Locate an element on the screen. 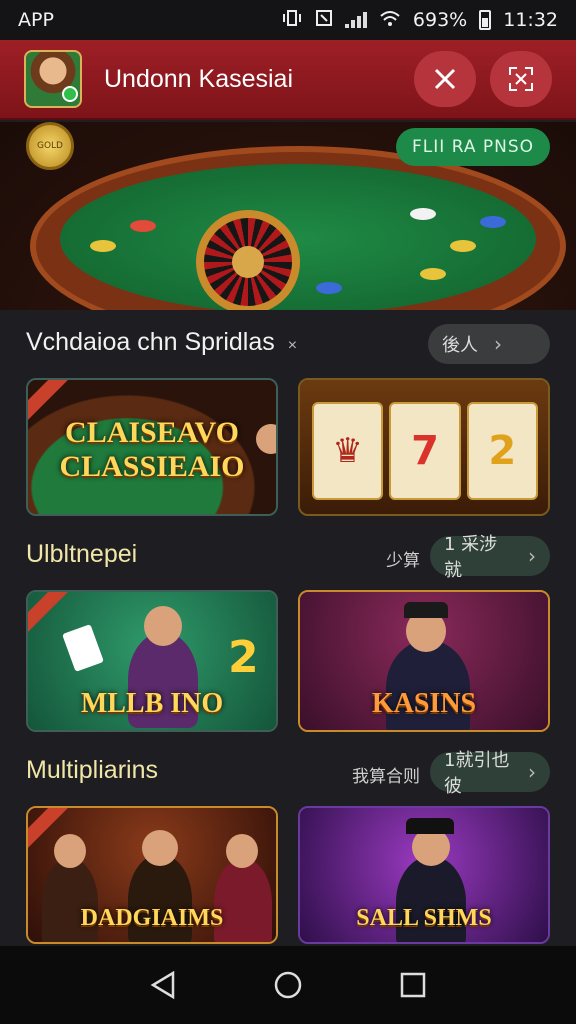 Image resolution: width=576 pixels, height=1024 pixels. number-decoration: 2 is located at coordinates (243, 657).